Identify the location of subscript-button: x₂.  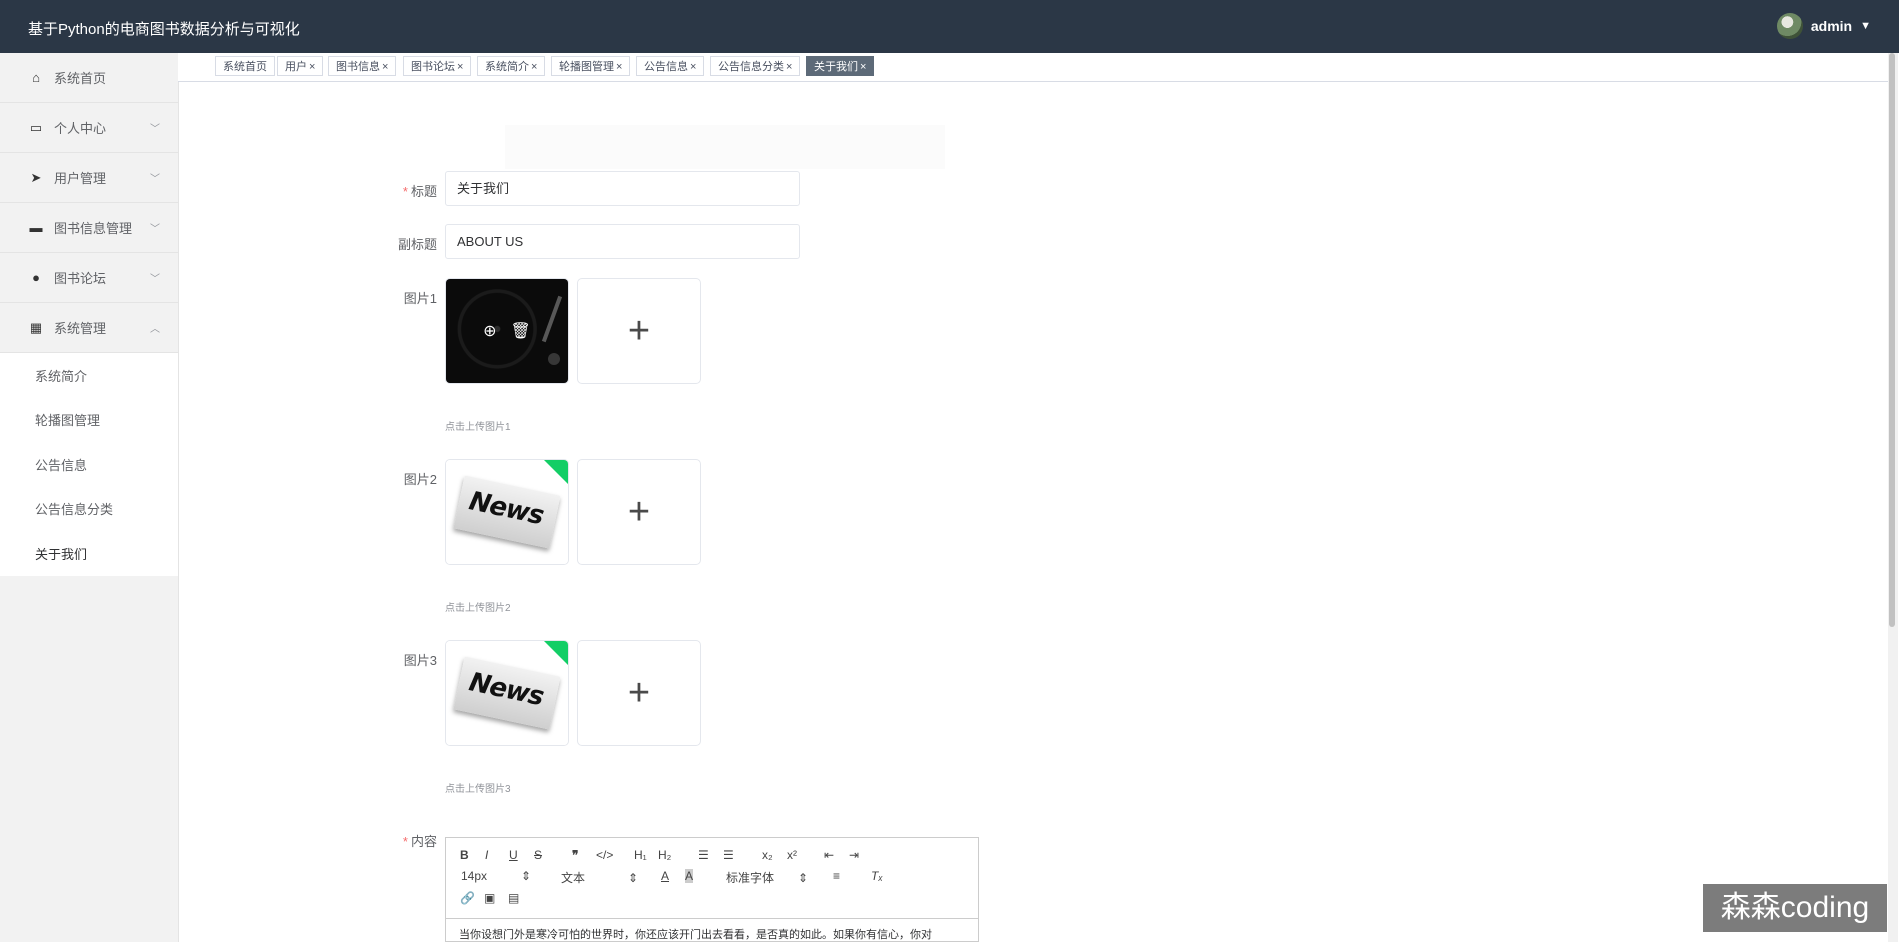
(767, 855).